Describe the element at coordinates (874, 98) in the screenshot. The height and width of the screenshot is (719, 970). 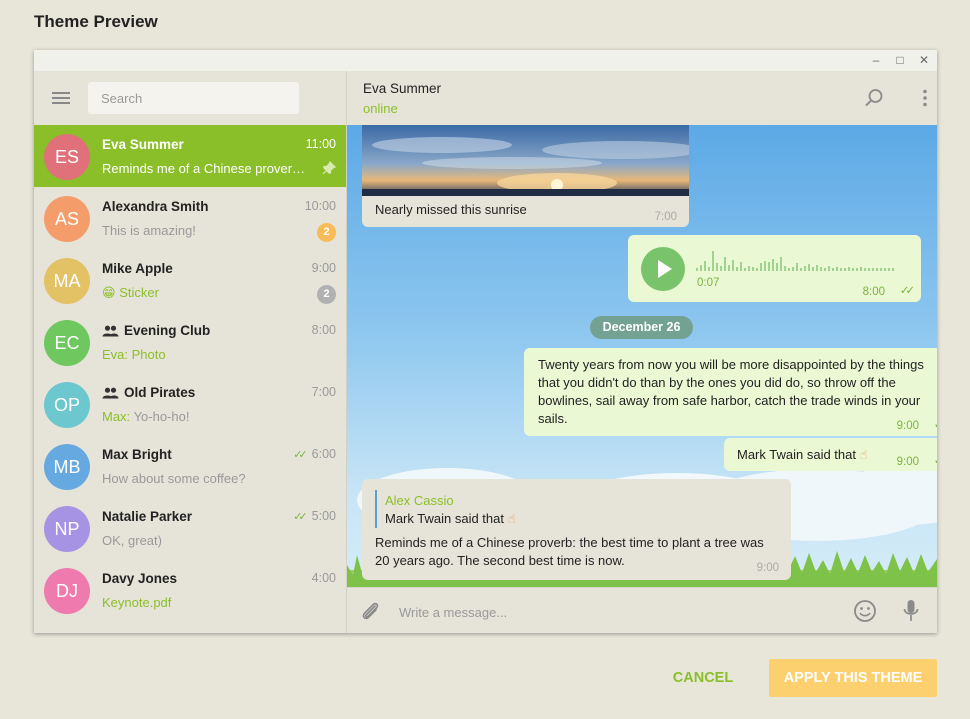
I see `search-icon` at that location.